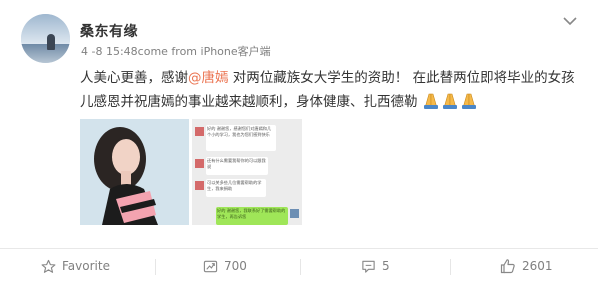 The width and height of the screenshot is (598, 284). I want to click on comment-count: 5, so click(386, 266).